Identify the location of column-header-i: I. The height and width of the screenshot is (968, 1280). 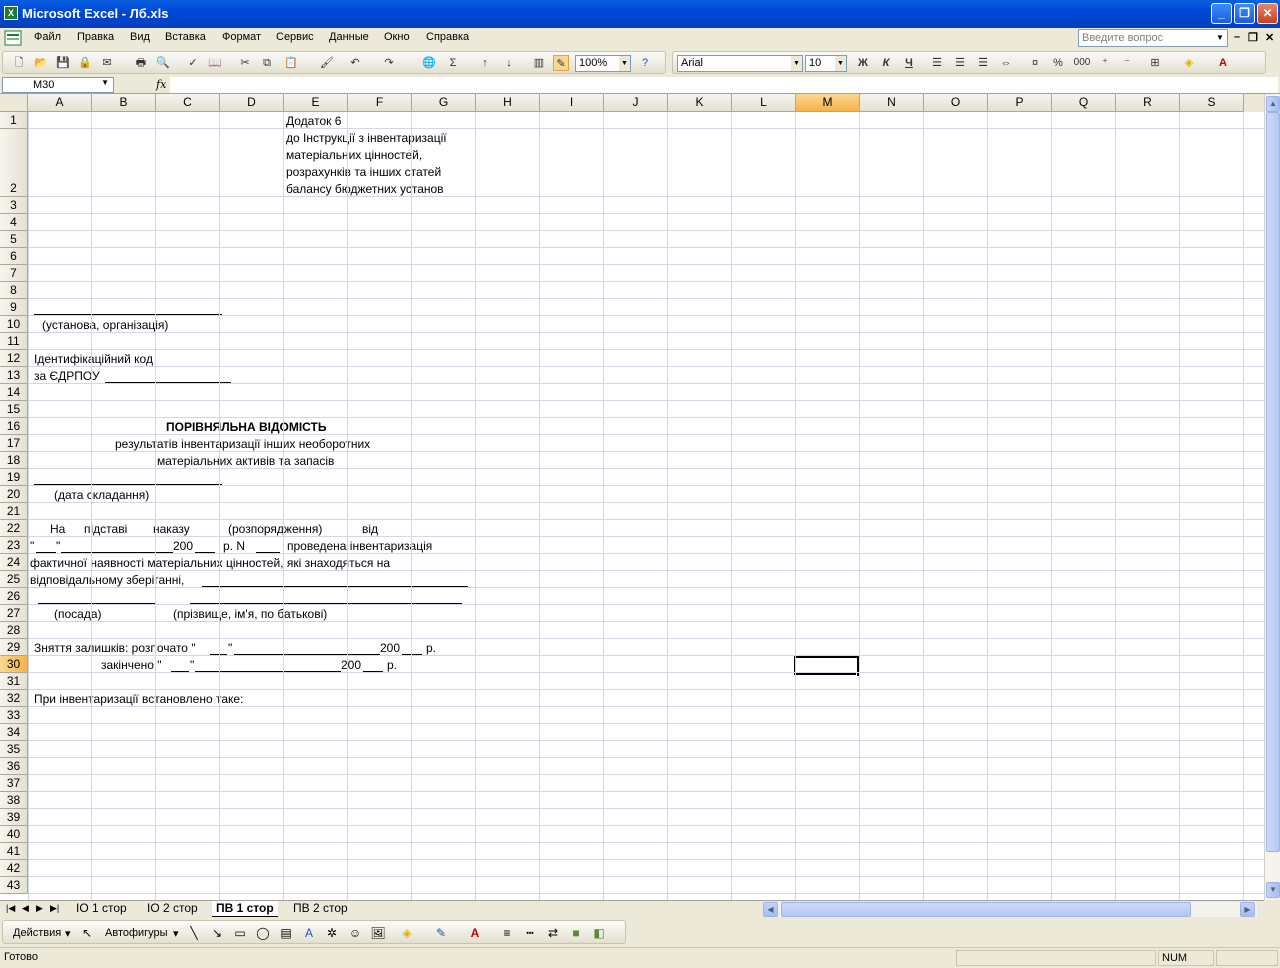
(572, 103).